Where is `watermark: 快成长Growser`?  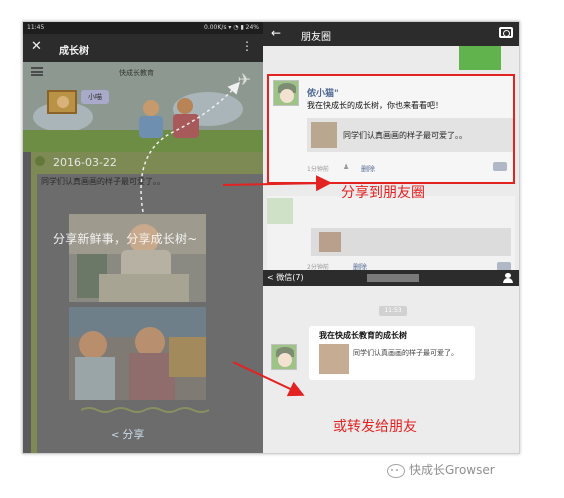 watermark: 快成长Growser is located at coordinates (441, 469).